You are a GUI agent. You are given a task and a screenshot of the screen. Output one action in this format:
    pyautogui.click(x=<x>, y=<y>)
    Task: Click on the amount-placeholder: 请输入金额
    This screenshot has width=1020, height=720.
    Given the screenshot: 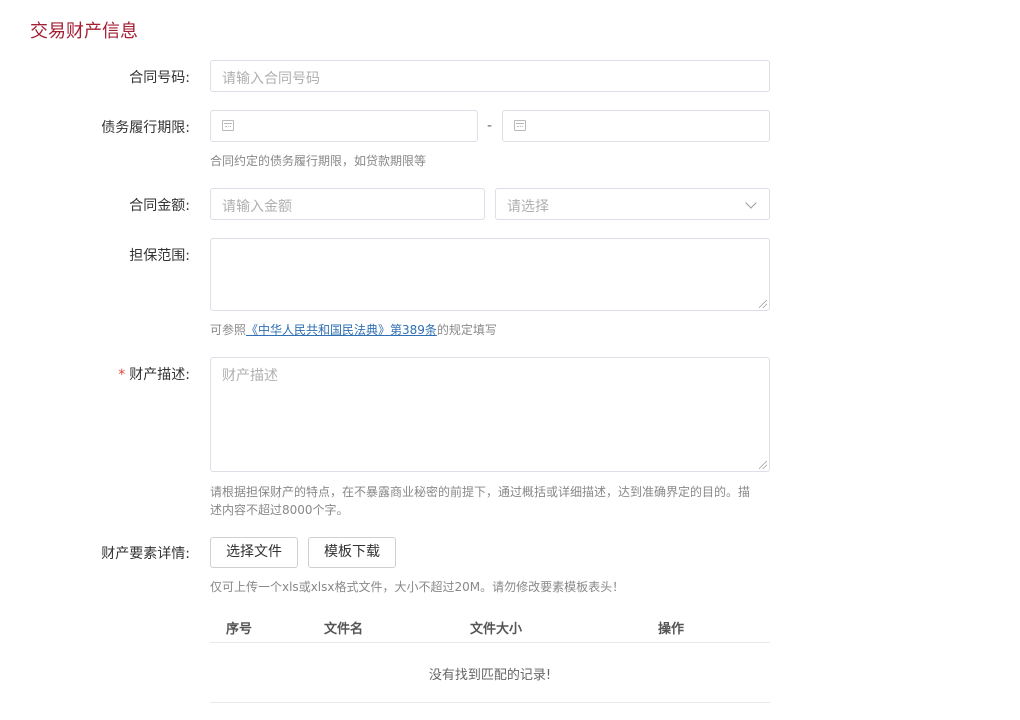 What is the action you would take?
    pyautogui.click(x=257, y=207)
    